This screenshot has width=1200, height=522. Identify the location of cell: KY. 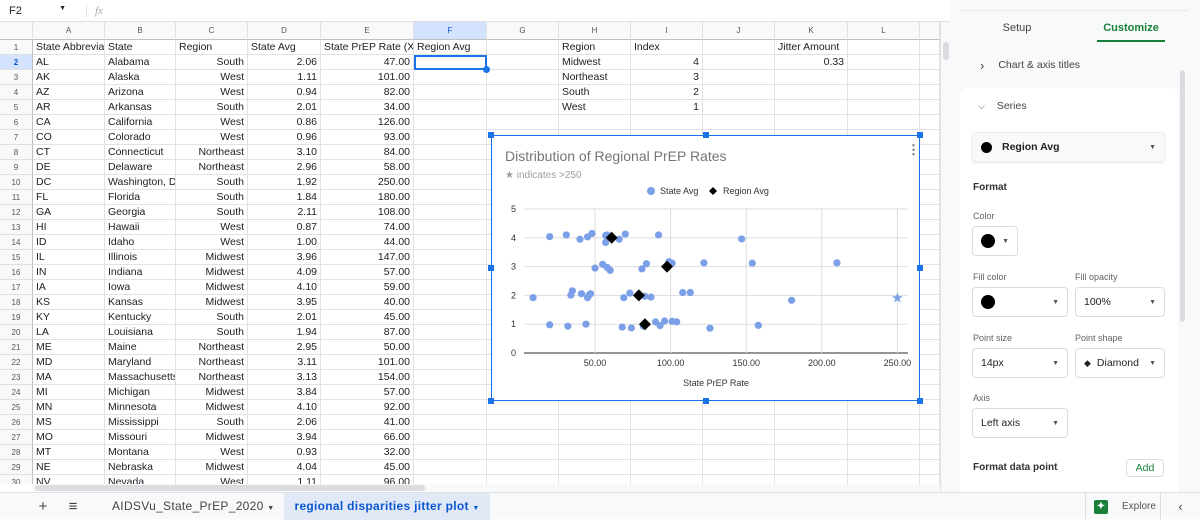
(69, 317).